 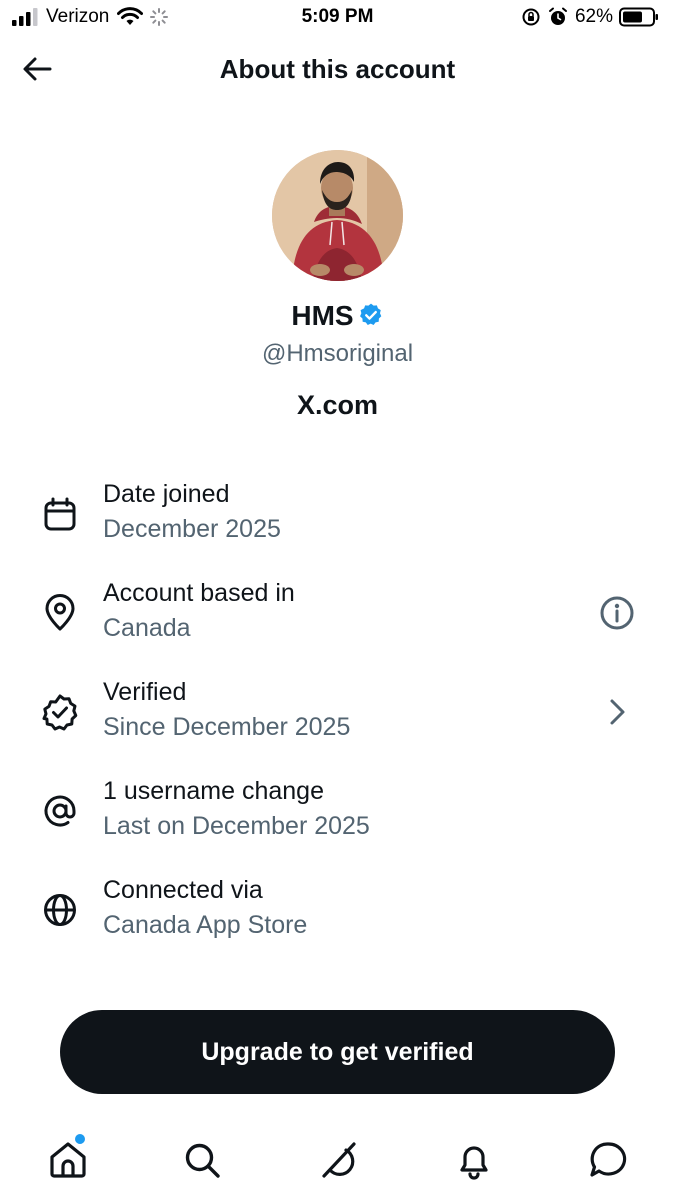 What do you see at coordinates (183, 890) in the screenshot?
I see `info-title: Connected via` at bounding box center [183, 890].